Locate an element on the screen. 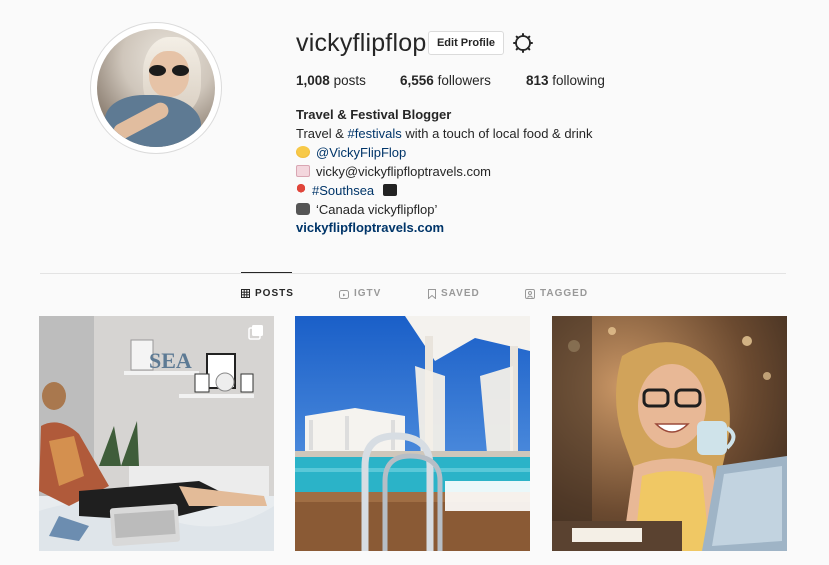 The image size is (829, 565). grid-icon is located at coordinates (245, 293).